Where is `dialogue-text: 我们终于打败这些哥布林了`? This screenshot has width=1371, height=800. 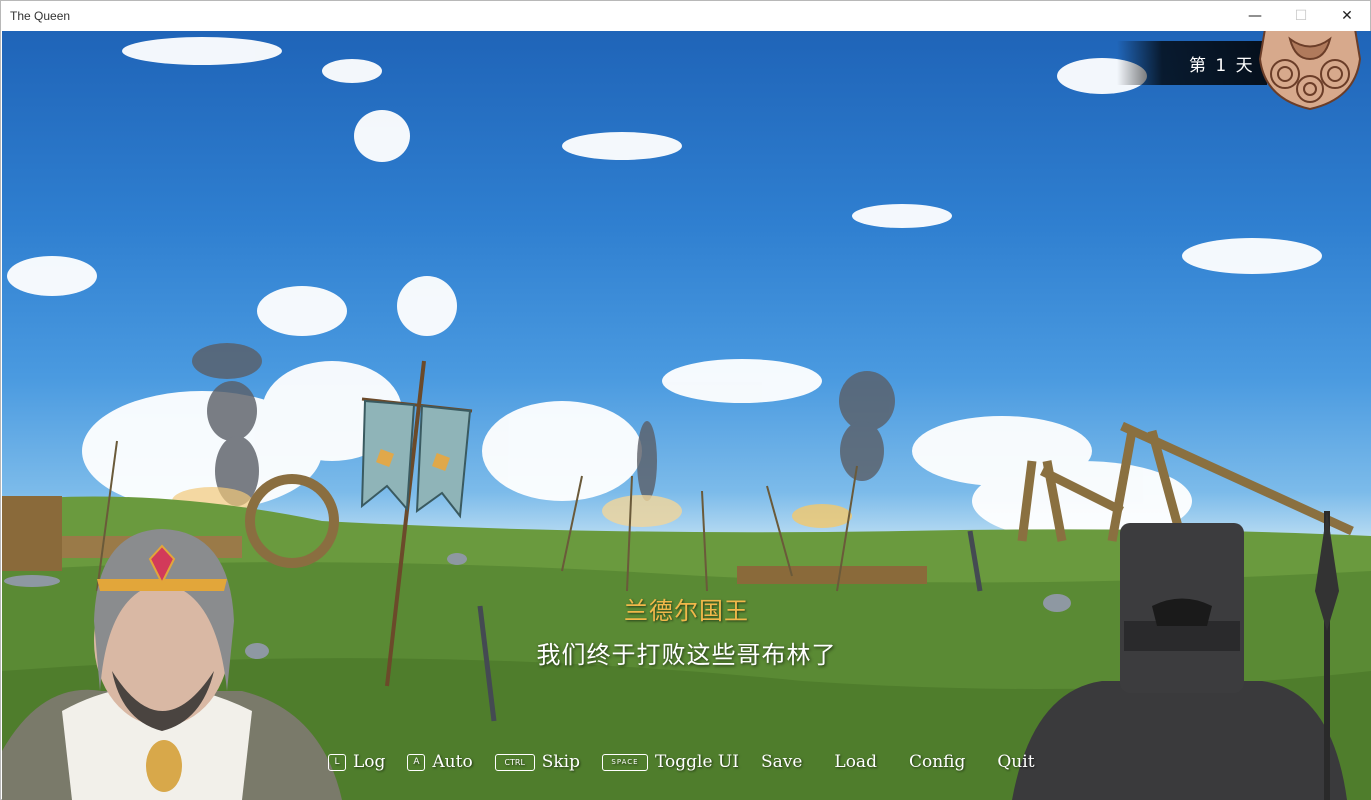
dialogue-text: 我们终于打败这些哥布林了 is located at coordinates (686, 652).